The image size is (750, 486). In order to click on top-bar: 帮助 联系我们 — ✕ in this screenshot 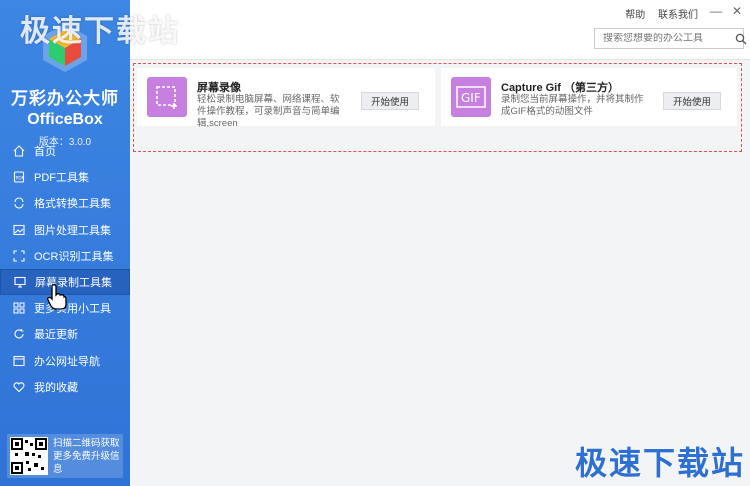, I will do `click(440, 30)`.